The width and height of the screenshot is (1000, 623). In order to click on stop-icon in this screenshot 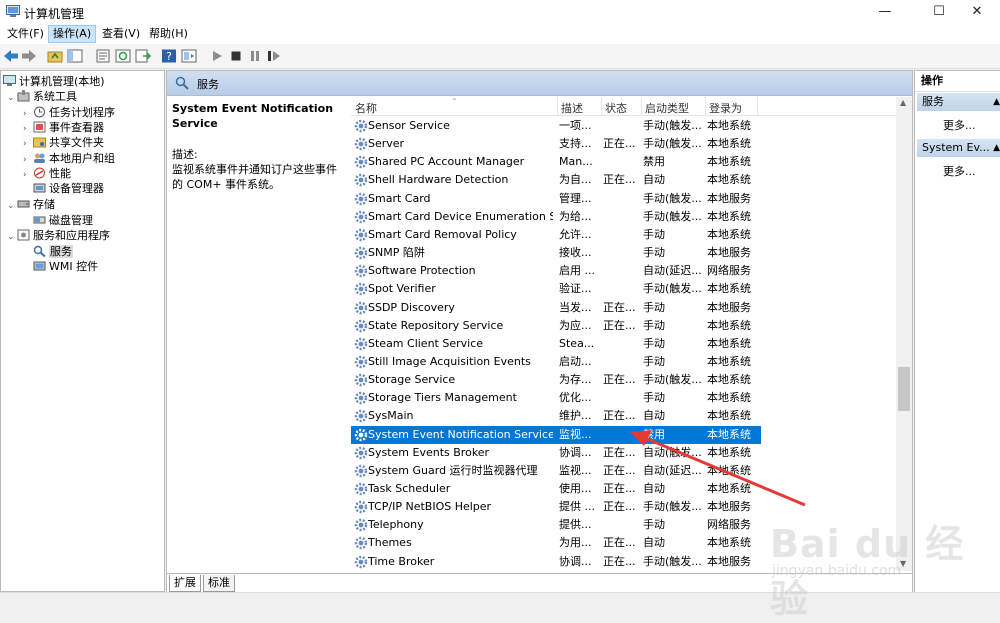, I will do `click(236, 56)`.